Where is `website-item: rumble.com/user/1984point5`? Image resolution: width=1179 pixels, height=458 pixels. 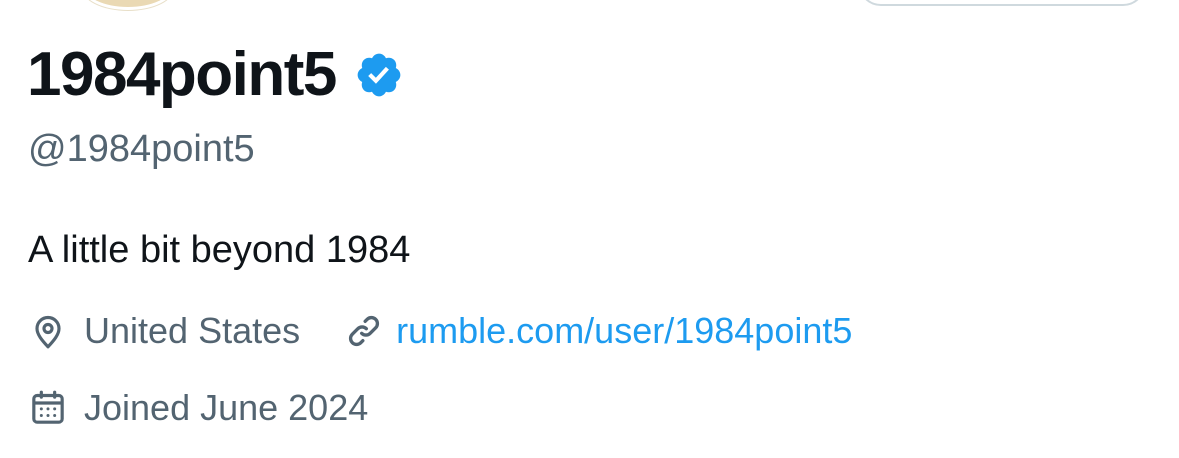 website-item: rumble.com/user/1984point5 is located at coordinates (598, 331).